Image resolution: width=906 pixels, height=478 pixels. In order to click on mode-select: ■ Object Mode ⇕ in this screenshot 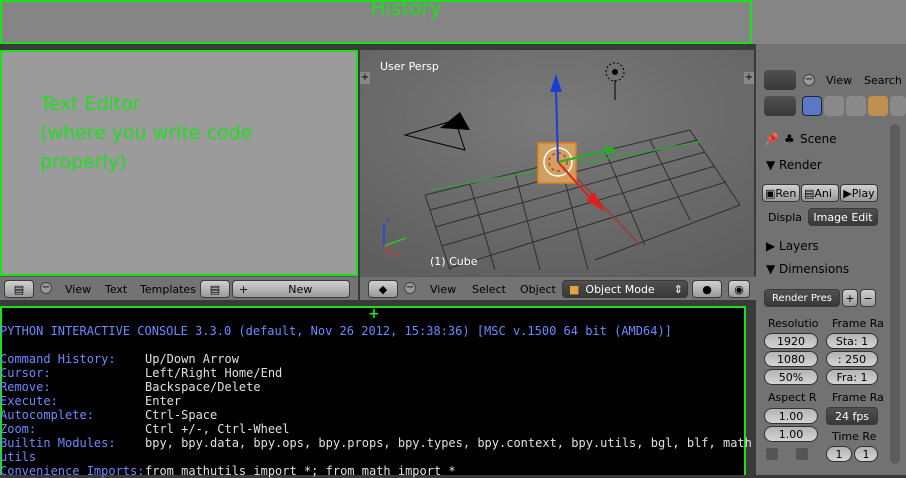, I will do `click(625, 289)`.